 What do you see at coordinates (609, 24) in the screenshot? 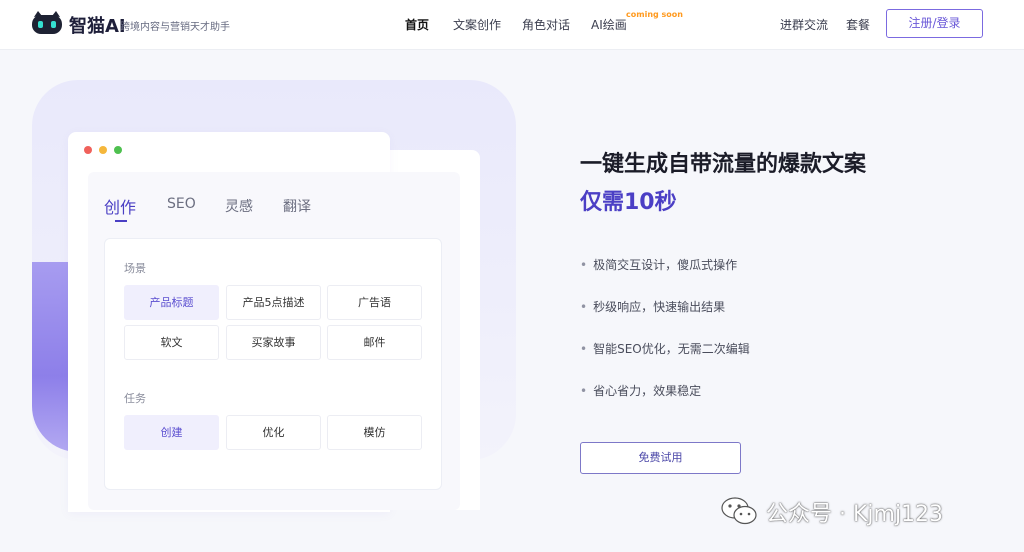
I see `nav-ai-painting: AI绘画` at bounding box center [609, 24].